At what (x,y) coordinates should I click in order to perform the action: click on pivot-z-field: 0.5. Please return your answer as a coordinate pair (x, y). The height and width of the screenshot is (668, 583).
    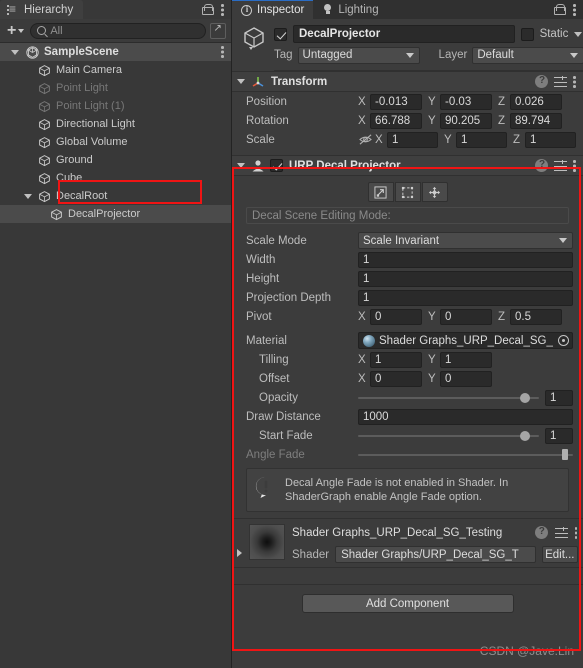
    Looking at the image, I should click on (536, 316).